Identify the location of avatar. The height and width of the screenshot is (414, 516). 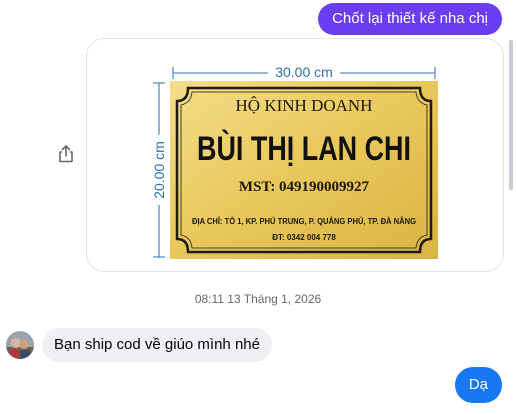
(20, 345).